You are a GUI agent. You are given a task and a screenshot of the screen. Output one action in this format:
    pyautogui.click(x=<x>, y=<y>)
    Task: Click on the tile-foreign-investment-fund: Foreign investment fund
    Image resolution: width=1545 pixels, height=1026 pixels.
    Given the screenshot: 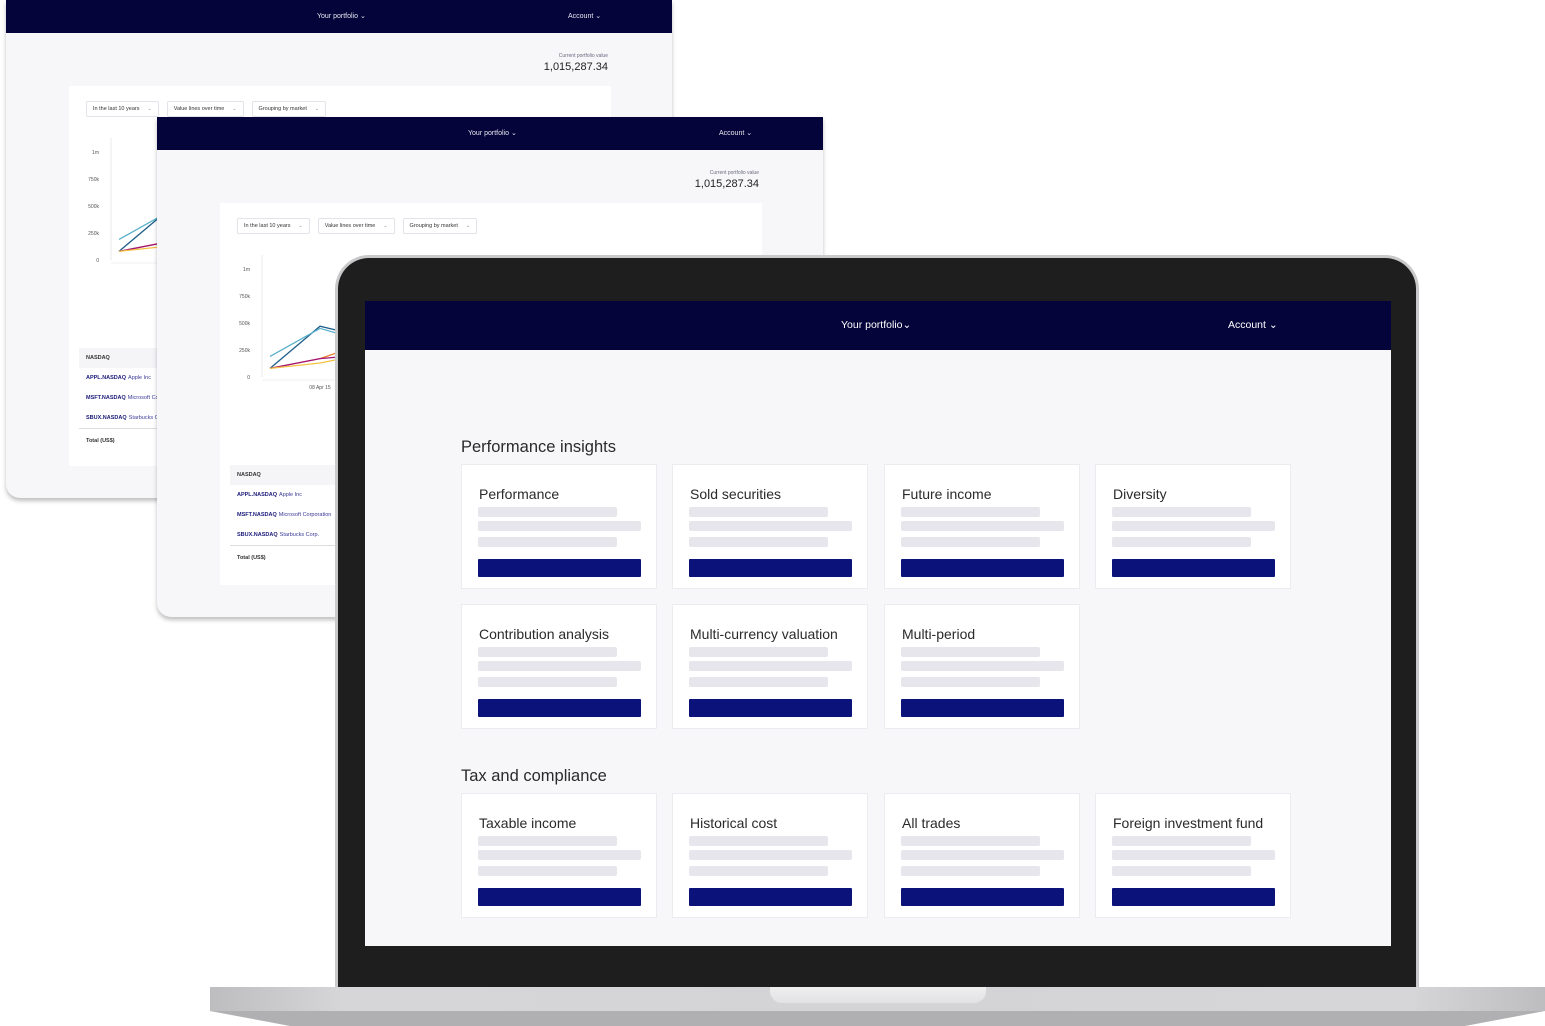 What is the action you would take?
    pyautogui.click(x=1193, y=855)
    